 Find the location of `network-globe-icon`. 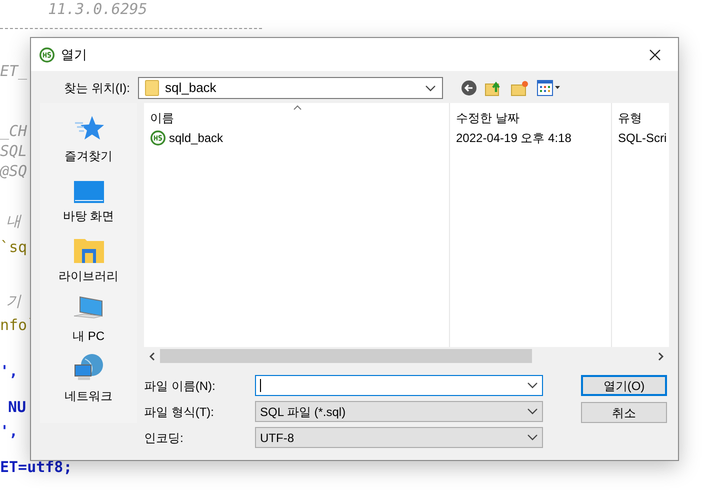

network-globe-icon is located at coordinates (88, 368).